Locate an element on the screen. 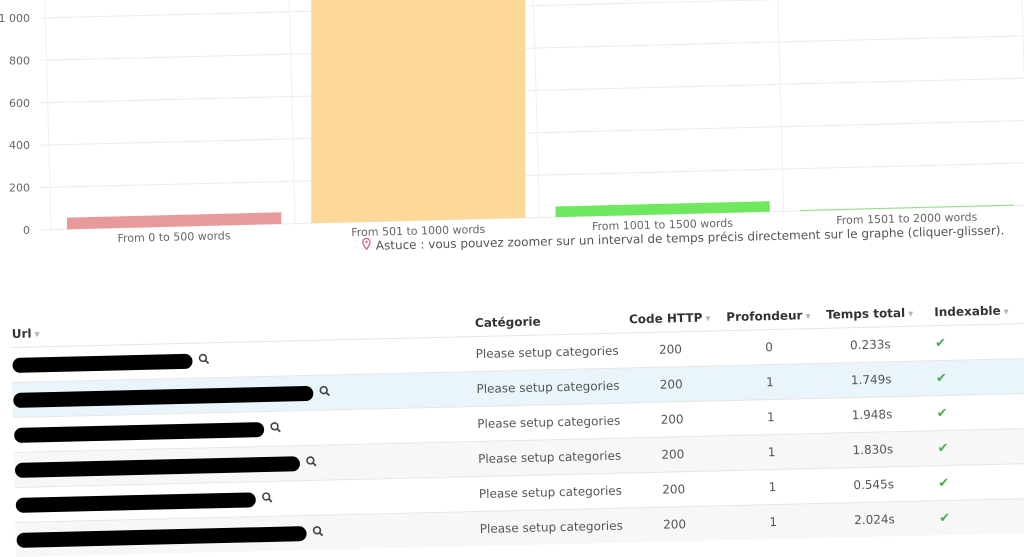 This screenshot has height=557, width=1024. col-header-code: Code HTTP ▾ is located at coordinates (669, 308).